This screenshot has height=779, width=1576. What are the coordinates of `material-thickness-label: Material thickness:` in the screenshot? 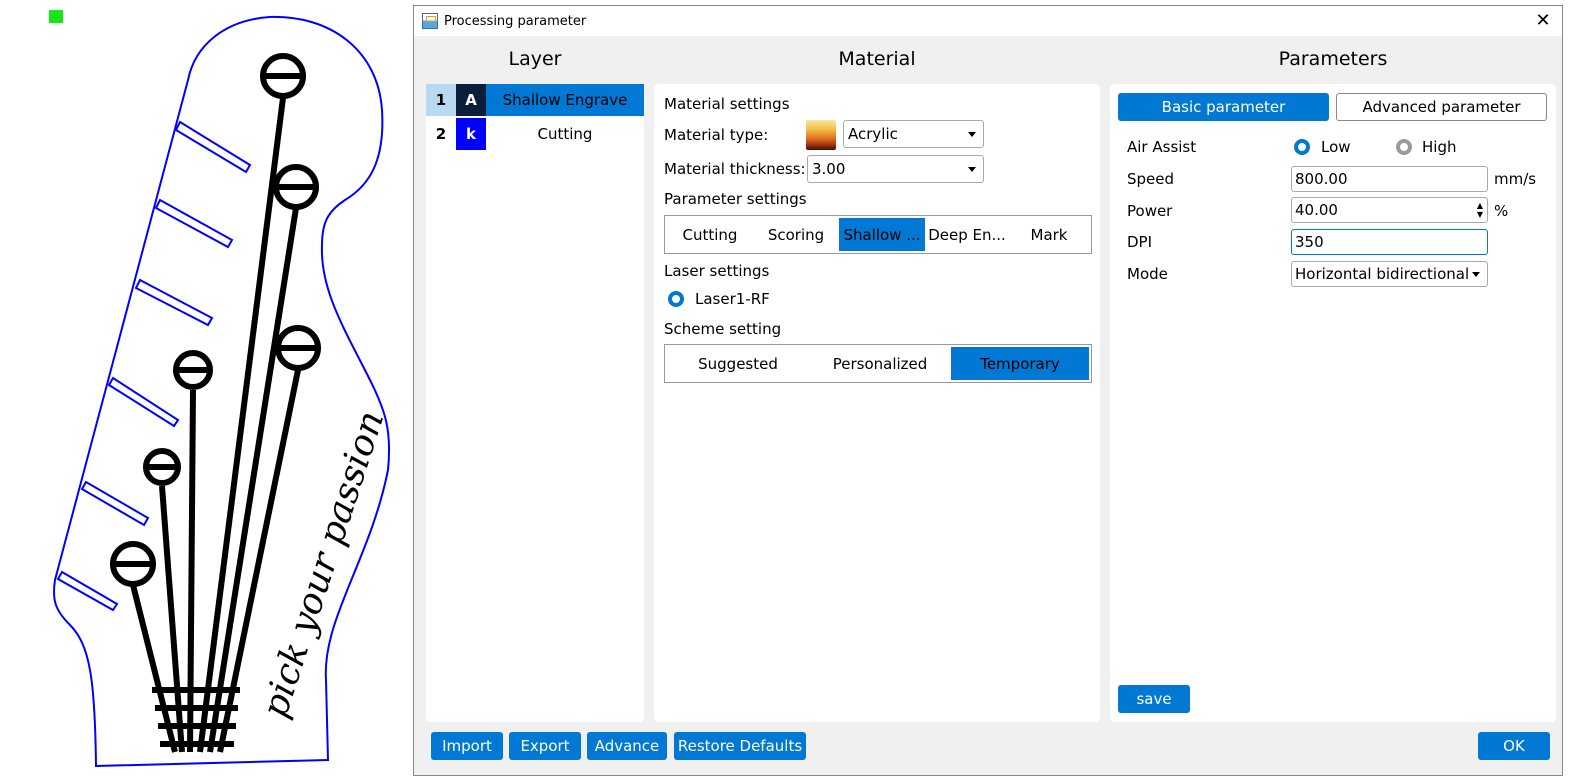 It's located at (735, 169).